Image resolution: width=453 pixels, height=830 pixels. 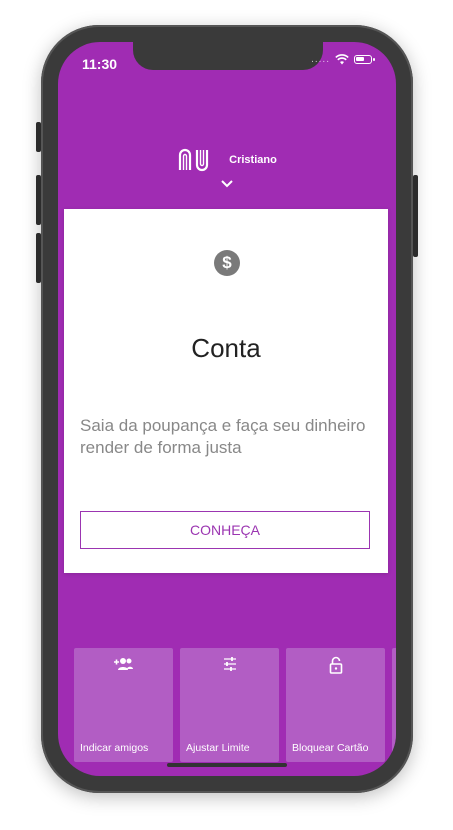 What do you see at coordinates (226, 348) in the screenshot?
I see `card-title: Conta` at bounding box center [226, 348].